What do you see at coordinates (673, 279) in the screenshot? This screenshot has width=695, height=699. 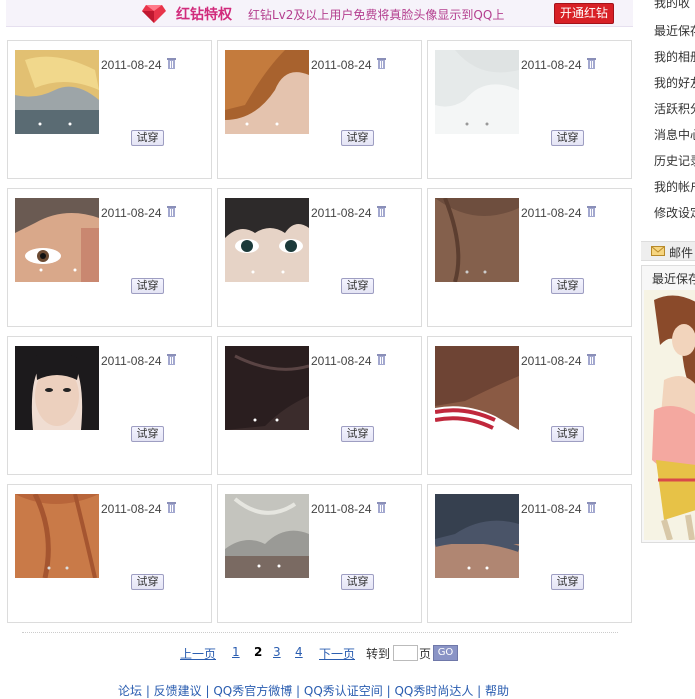 I see `recent-saved-label: 最近保存` at bounding box center [673, 279].